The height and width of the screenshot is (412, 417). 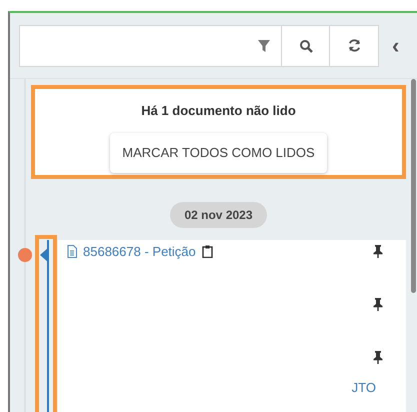 I want to click on document-title-fragment: JTO, so click(x=364, y=388).